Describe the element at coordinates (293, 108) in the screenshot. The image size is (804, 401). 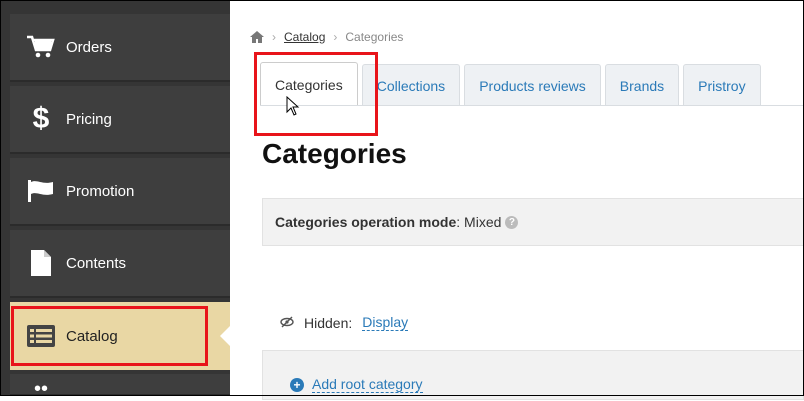
I see `mouse-cursor-icon` at that location.